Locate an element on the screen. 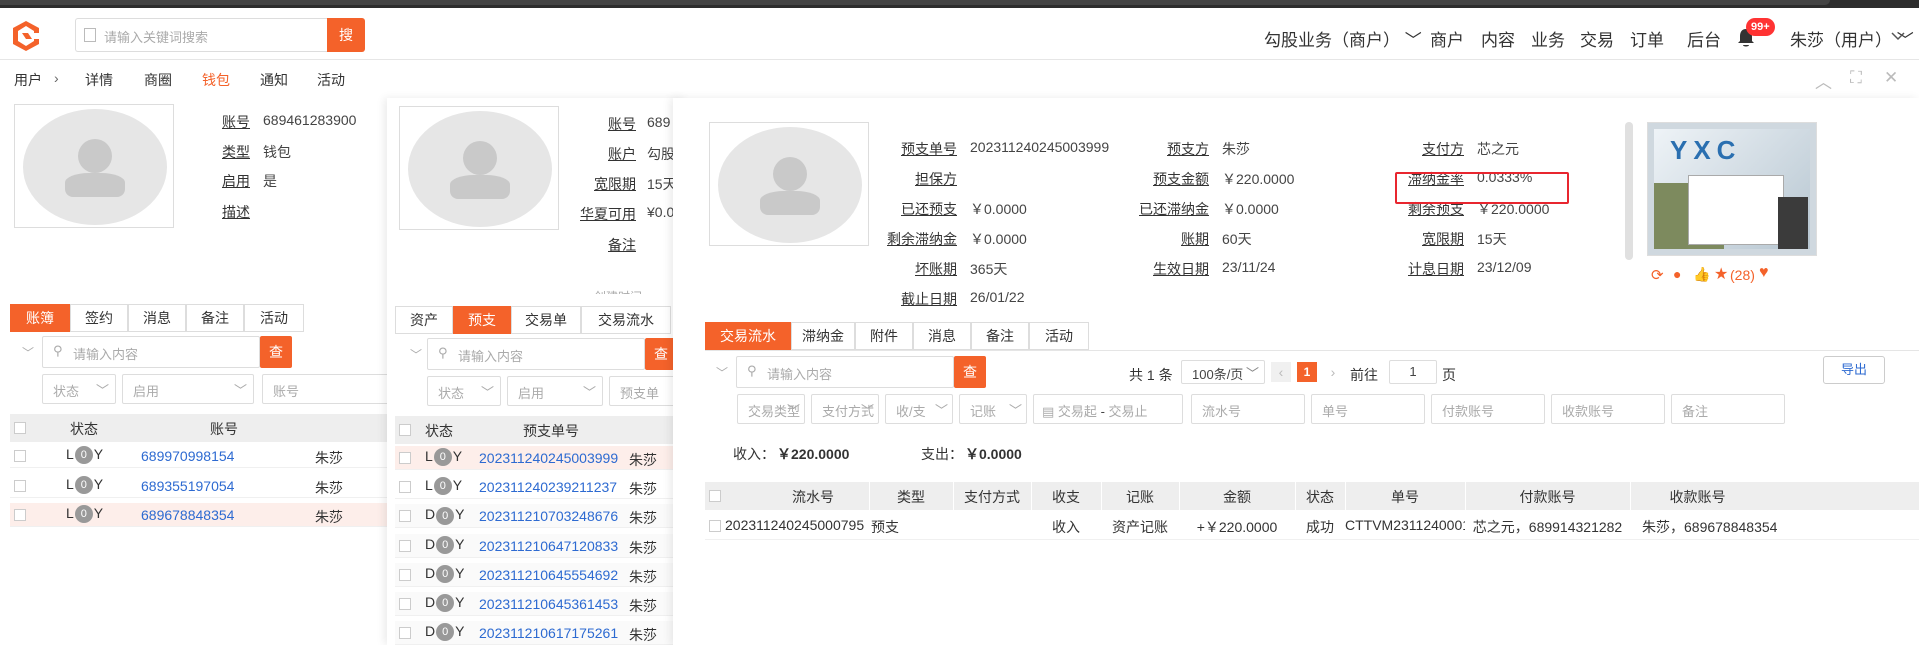  product-thumbnail: YXC is located at coordinates (1732, 189).